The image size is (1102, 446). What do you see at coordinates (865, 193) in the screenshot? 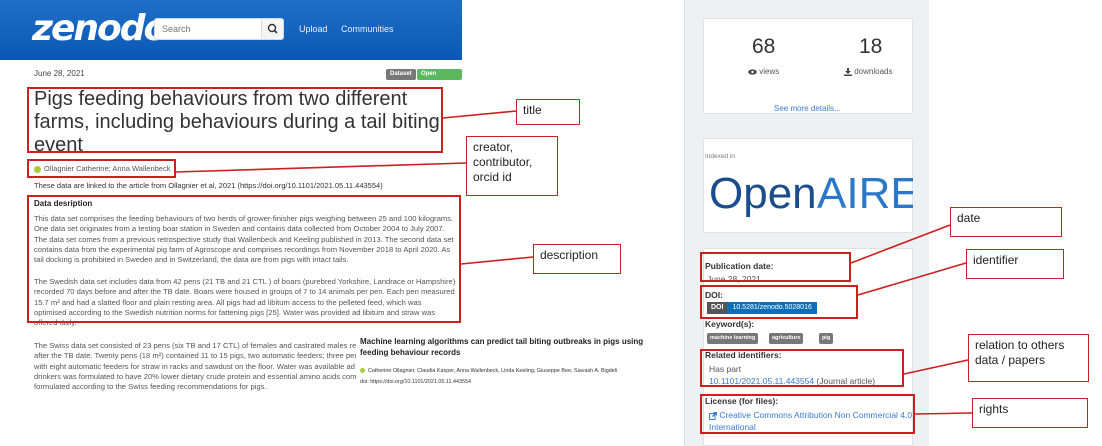
I see `svg-text: AIRE` at bounding box center [865, 193].